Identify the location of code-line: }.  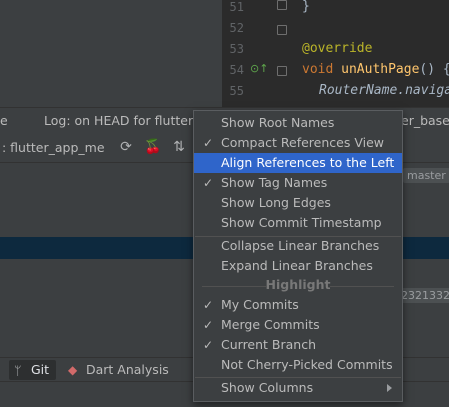
(306, 7).